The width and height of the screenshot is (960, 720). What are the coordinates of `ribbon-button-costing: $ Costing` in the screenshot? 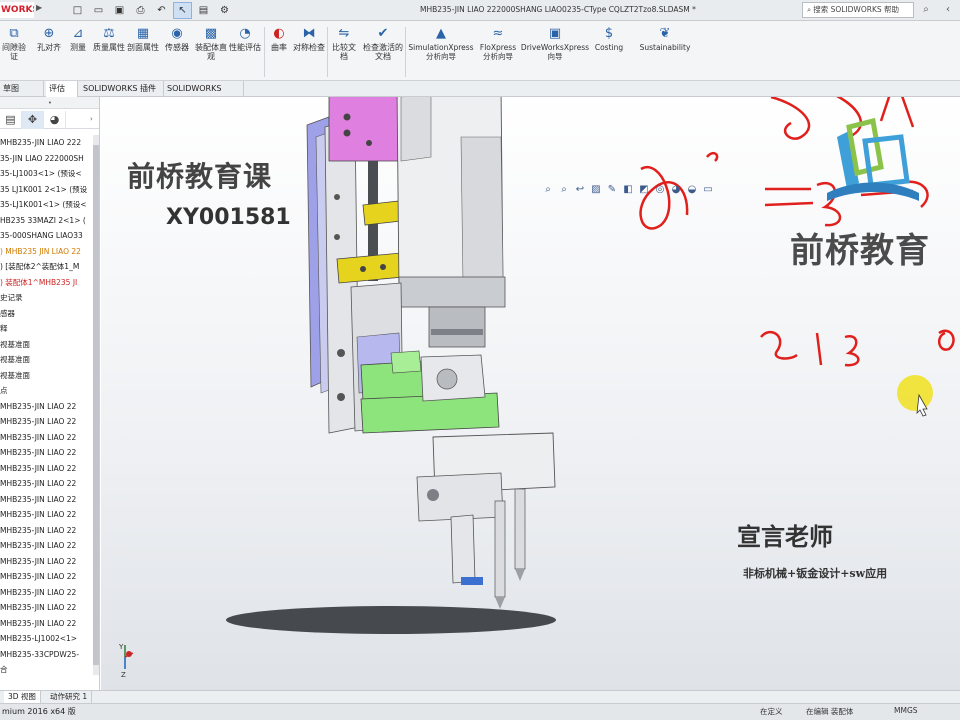 It's located at (609, 38).